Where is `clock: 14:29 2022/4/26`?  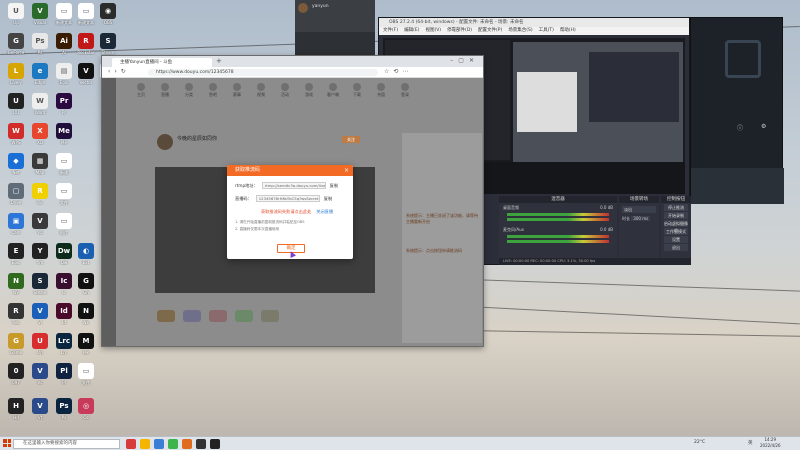
clock: 14:29 2022/4/26 is located at coordinates (770, 443).